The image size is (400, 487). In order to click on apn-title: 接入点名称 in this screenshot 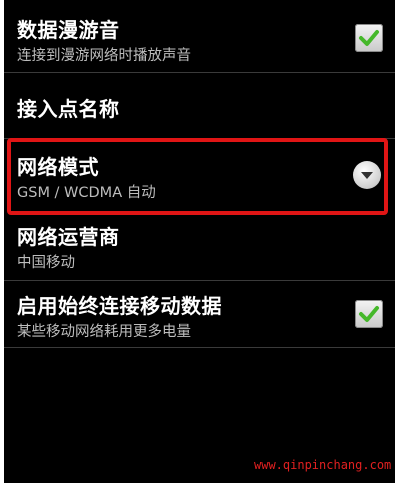, I will do `click(68, 109)`.